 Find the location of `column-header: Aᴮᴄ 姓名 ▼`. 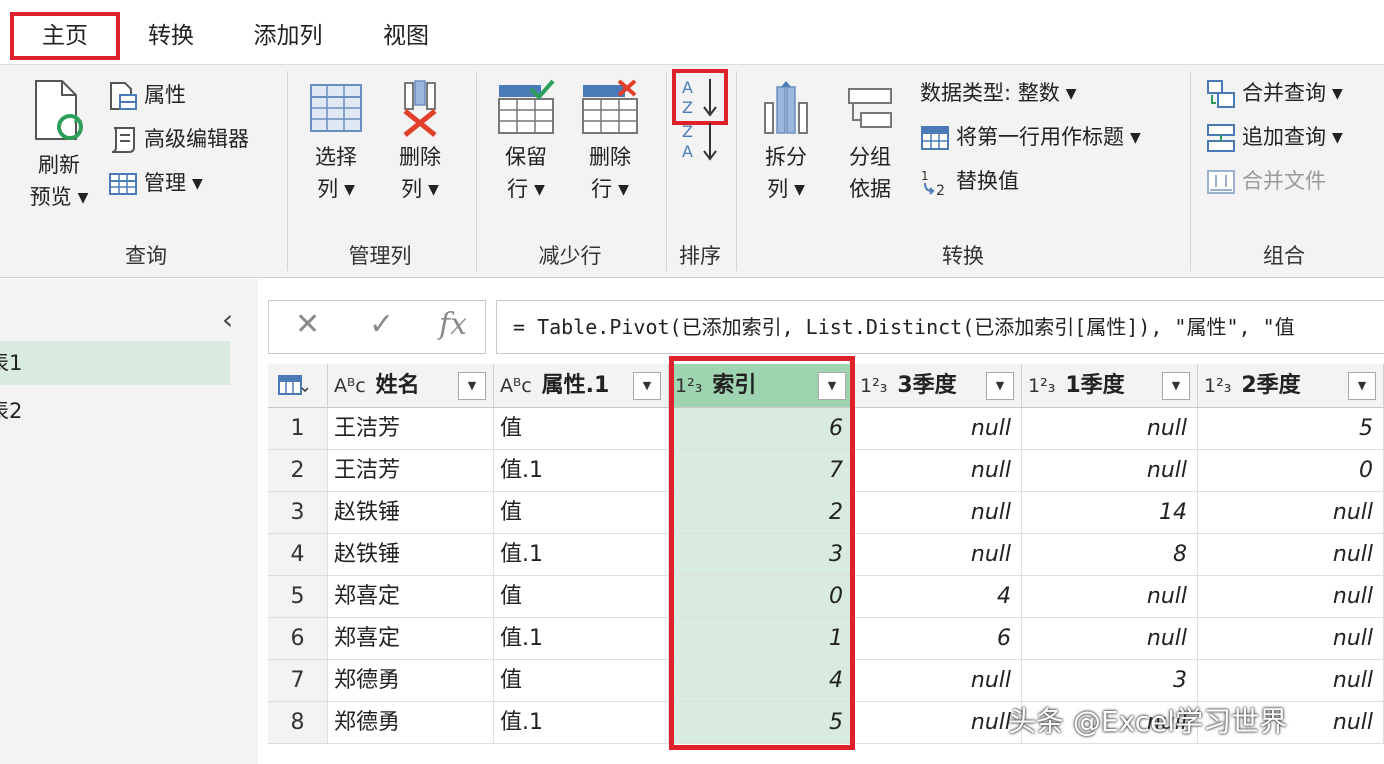

column-header: Aᴮᴄ 姓名 ▼ is located at coordinates (411, 386).